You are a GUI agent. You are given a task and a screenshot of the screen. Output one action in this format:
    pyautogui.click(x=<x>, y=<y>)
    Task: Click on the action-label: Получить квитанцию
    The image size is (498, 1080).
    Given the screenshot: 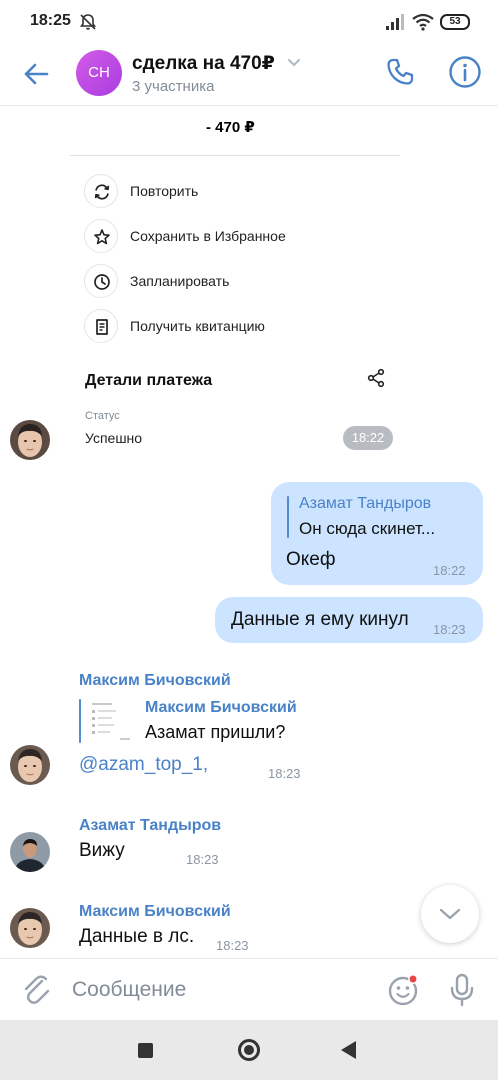 What is the action you would take?
    pyautogui.click(x=197, y=326)
    